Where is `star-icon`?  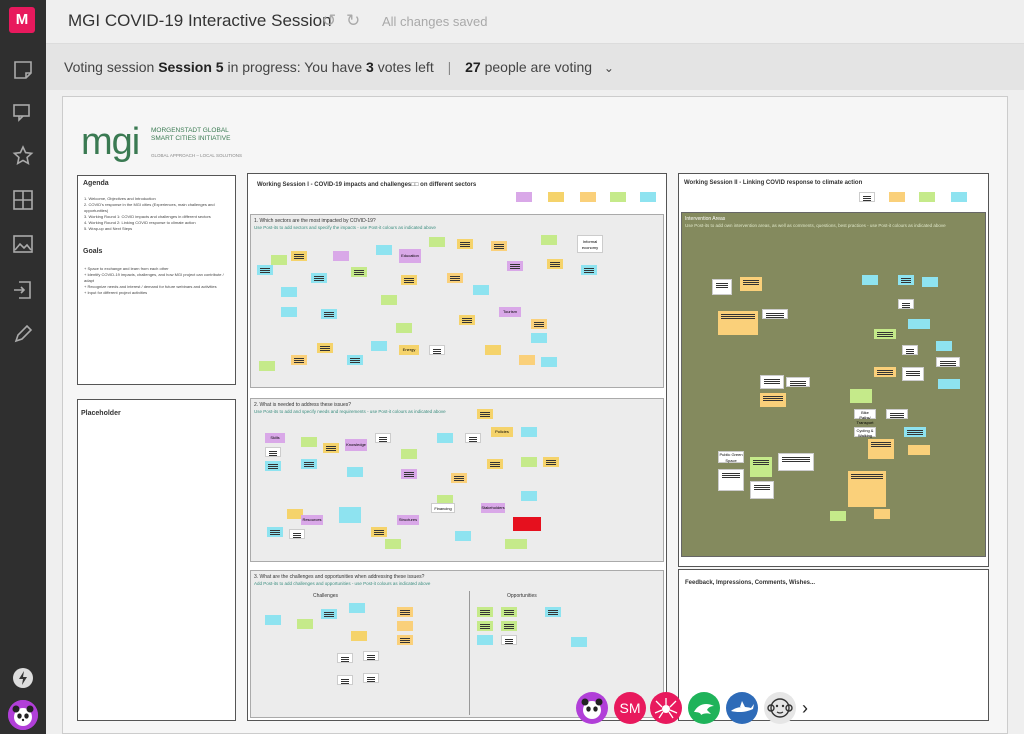 star-icon is located at coordinates (23, 156).